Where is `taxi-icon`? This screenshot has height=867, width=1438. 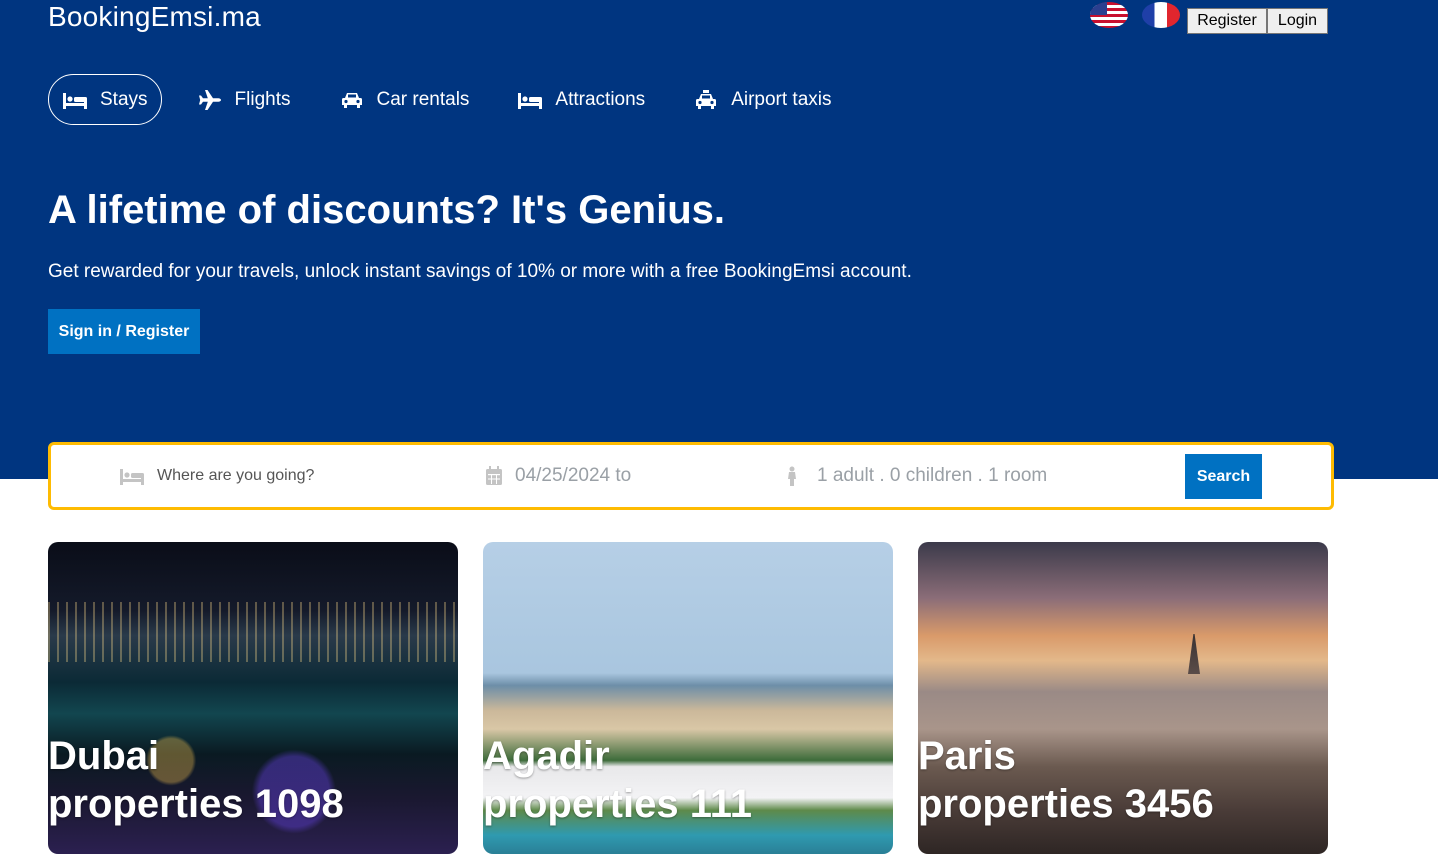
taxi-icon is located at coordinates (706, 99).